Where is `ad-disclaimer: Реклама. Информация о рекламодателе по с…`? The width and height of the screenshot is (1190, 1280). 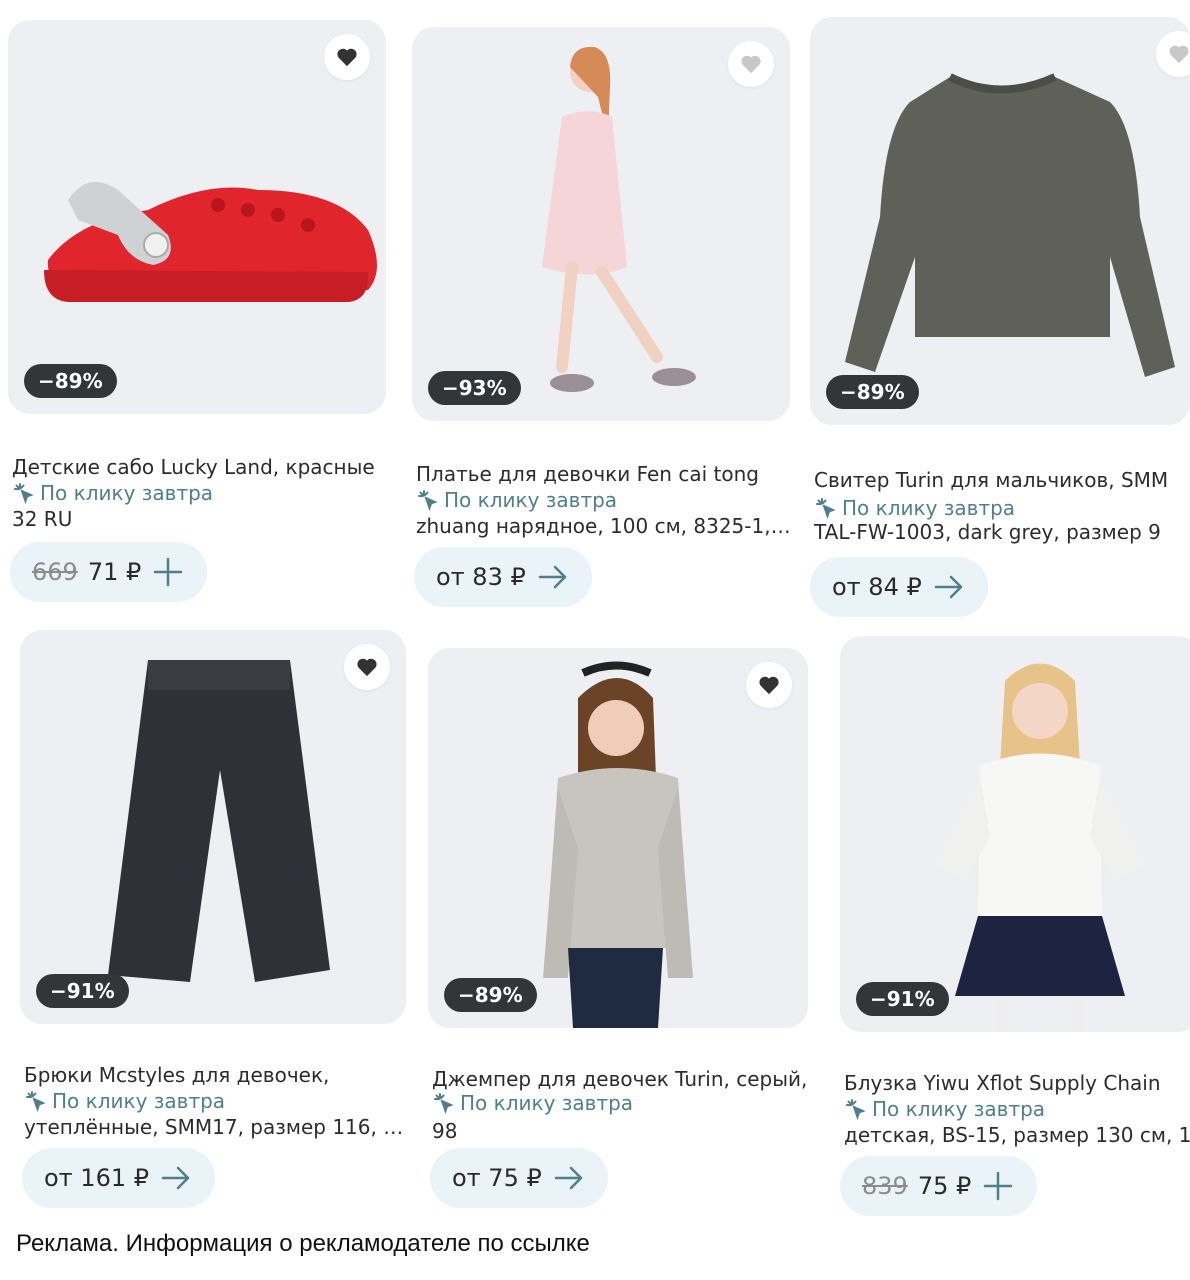 ad-disclaimer: Реклама. Информация о рекламодателе по с… is located at coordinates (303, 1244).